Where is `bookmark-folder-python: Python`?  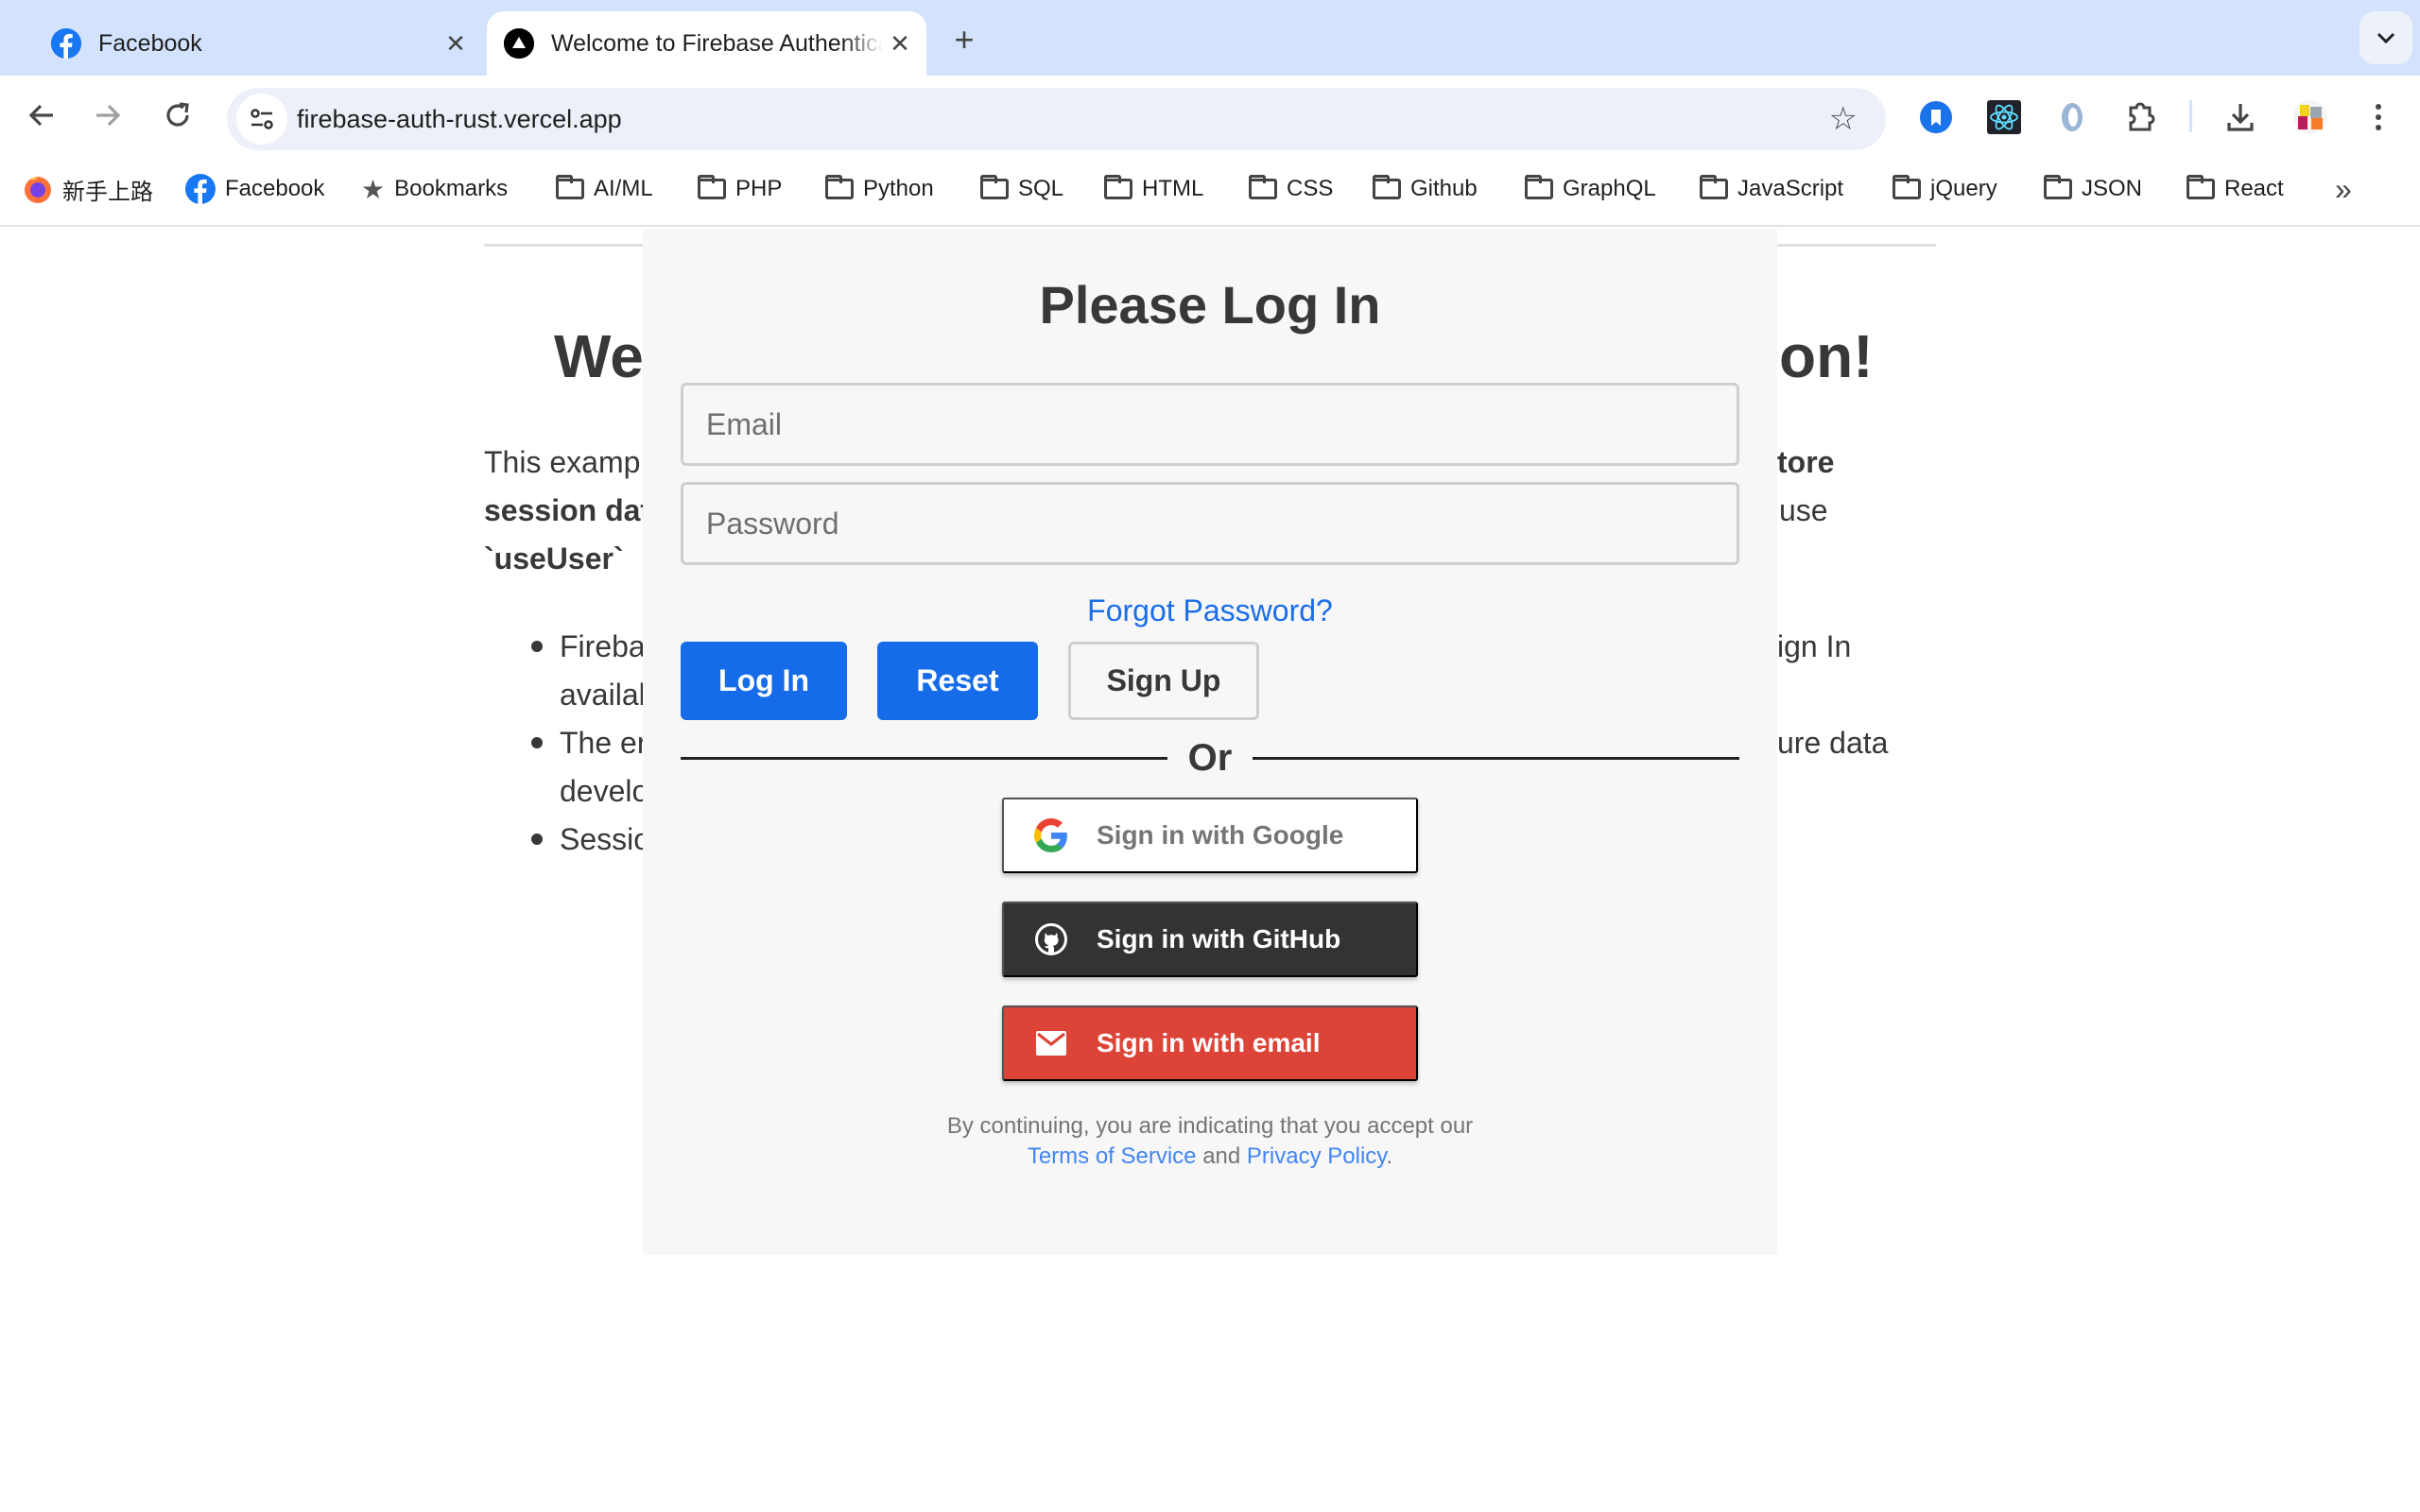 bookmark-folder-python: Python is located at coordinates (879, 189).